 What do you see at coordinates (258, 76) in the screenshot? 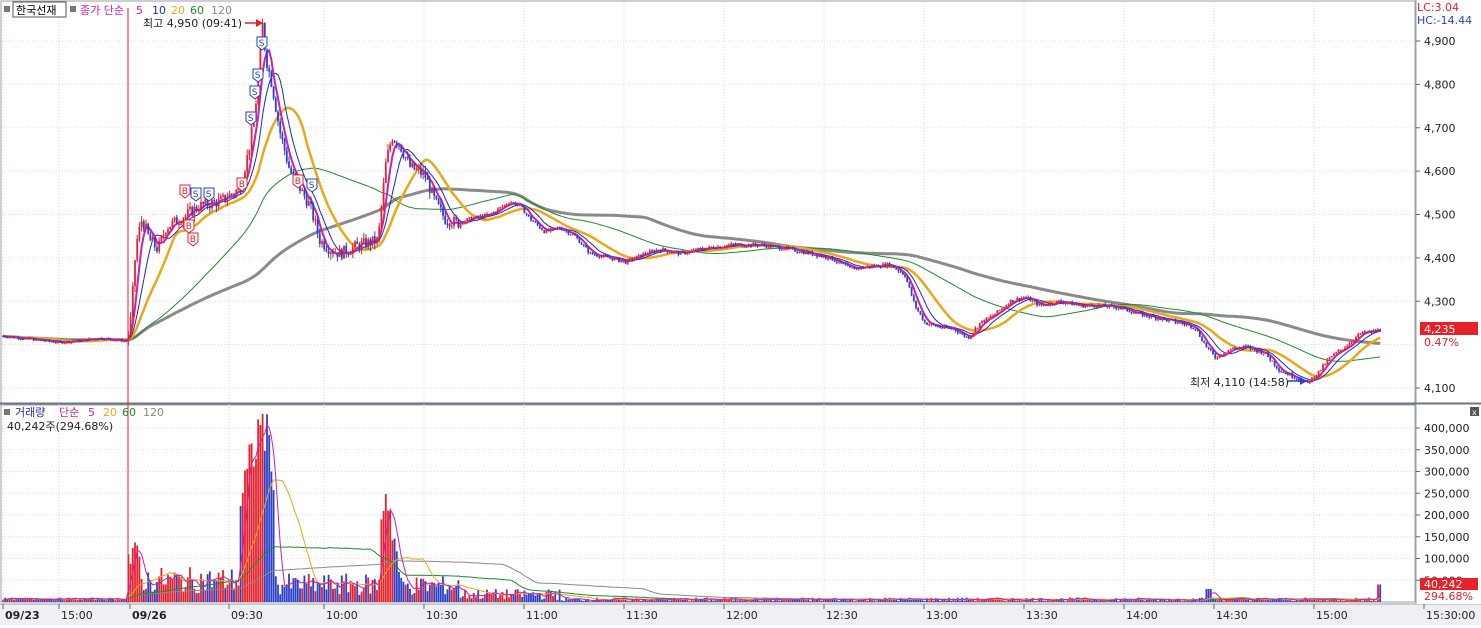
I see `signal-badge-letter: S` at bounding box center [258, 76].